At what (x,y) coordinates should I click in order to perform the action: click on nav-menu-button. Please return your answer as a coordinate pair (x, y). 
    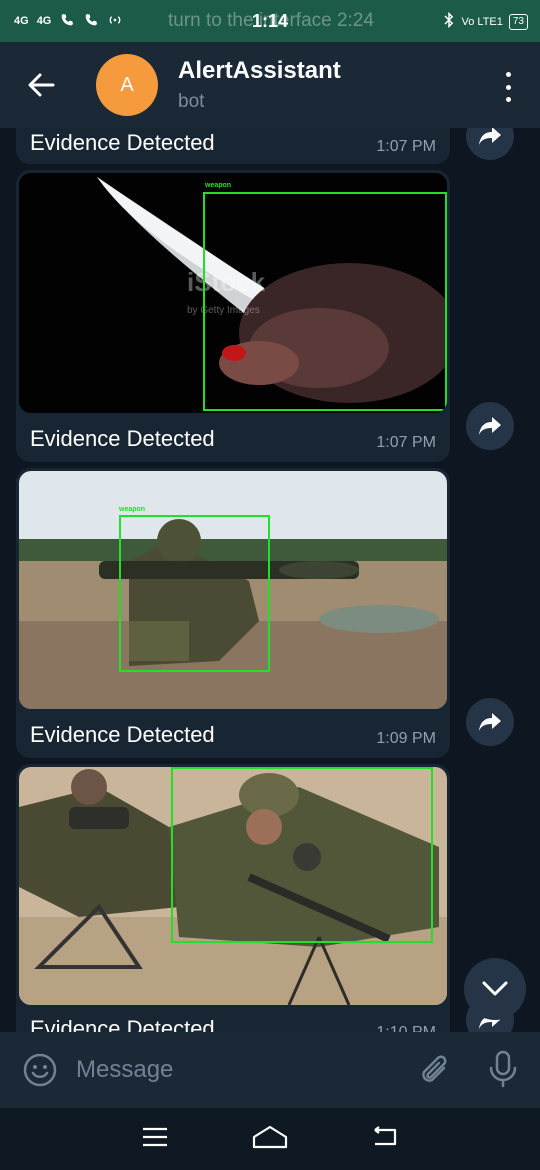
    Looking at the image, I should click on (155, 1139).